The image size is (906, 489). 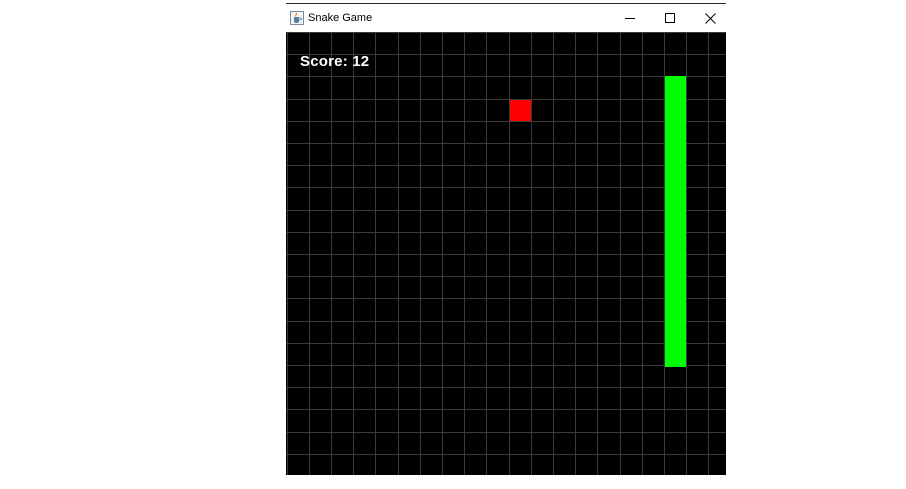 What do you see at coordinates (297, 18) in the screenshot?
I see `java-cup-icon` at bounding box center [297, 18].